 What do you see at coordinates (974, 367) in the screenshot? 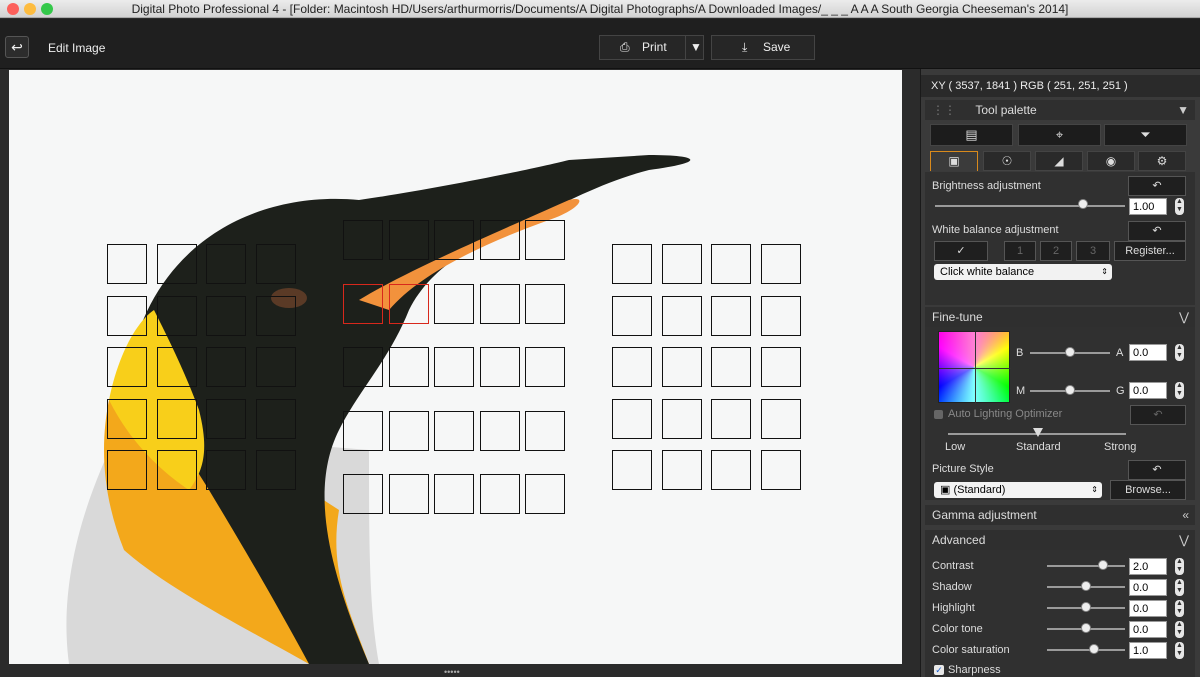
I see `color-grid-picker` at bounding box center [974, 367].